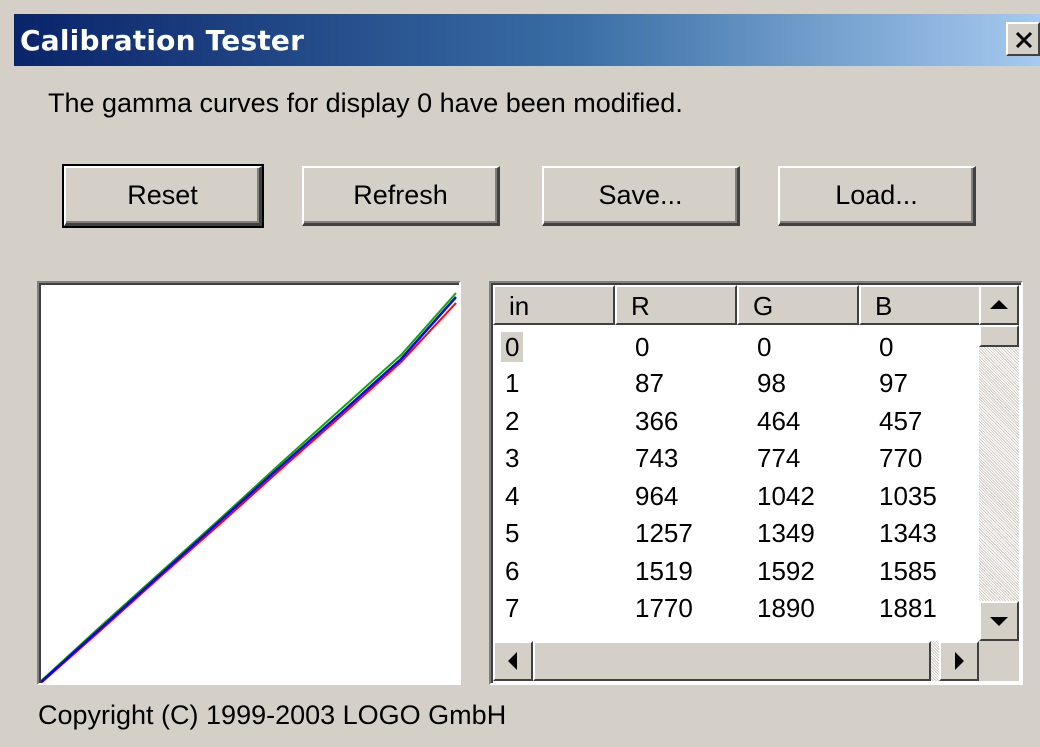 Image resolution: width=1040 pixels, height=747 pixels. I want to click on title-bar: Calibration Tester, so click(527, 40).